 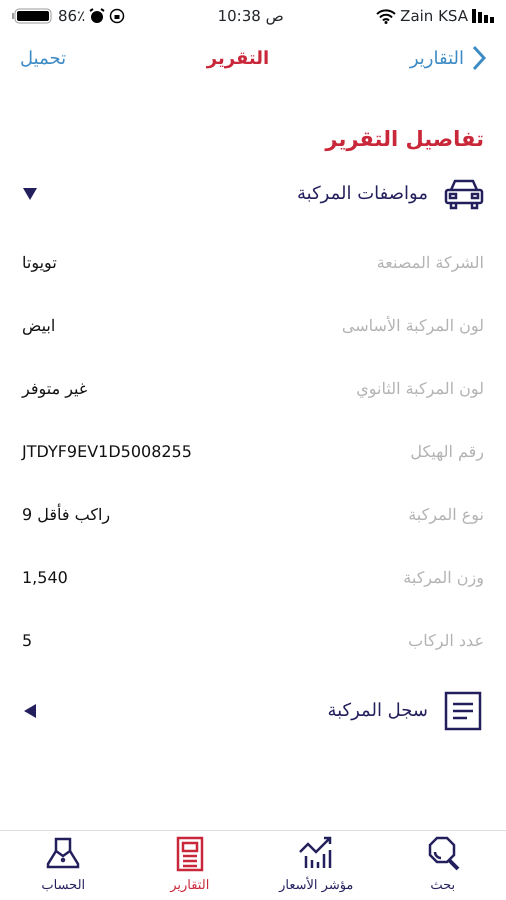 What do you see at coordinates (443, 578) in the screenshot?
I see `field-label: وزن المركبة` at bounding box center [443, 578].